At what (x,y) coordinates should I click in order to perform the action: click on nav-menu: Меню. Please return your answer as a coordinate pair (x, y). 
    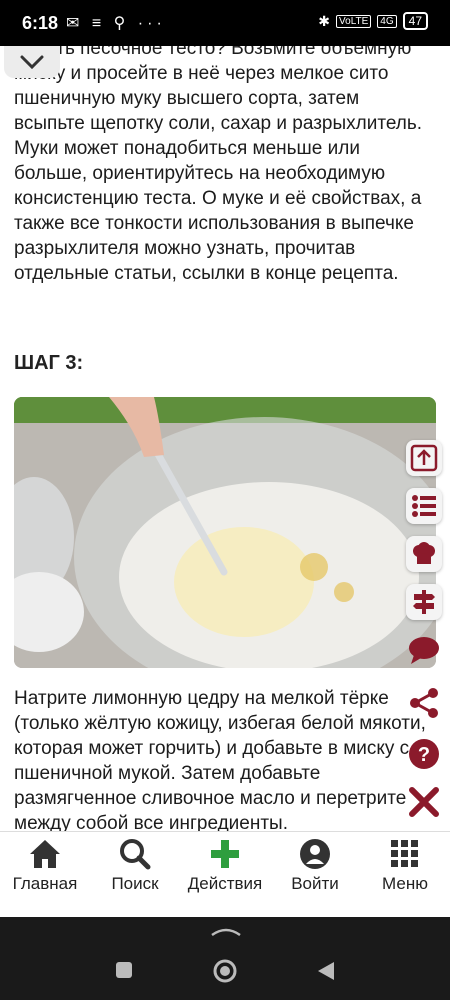
    Looking at the image, I should click on (405, 866).